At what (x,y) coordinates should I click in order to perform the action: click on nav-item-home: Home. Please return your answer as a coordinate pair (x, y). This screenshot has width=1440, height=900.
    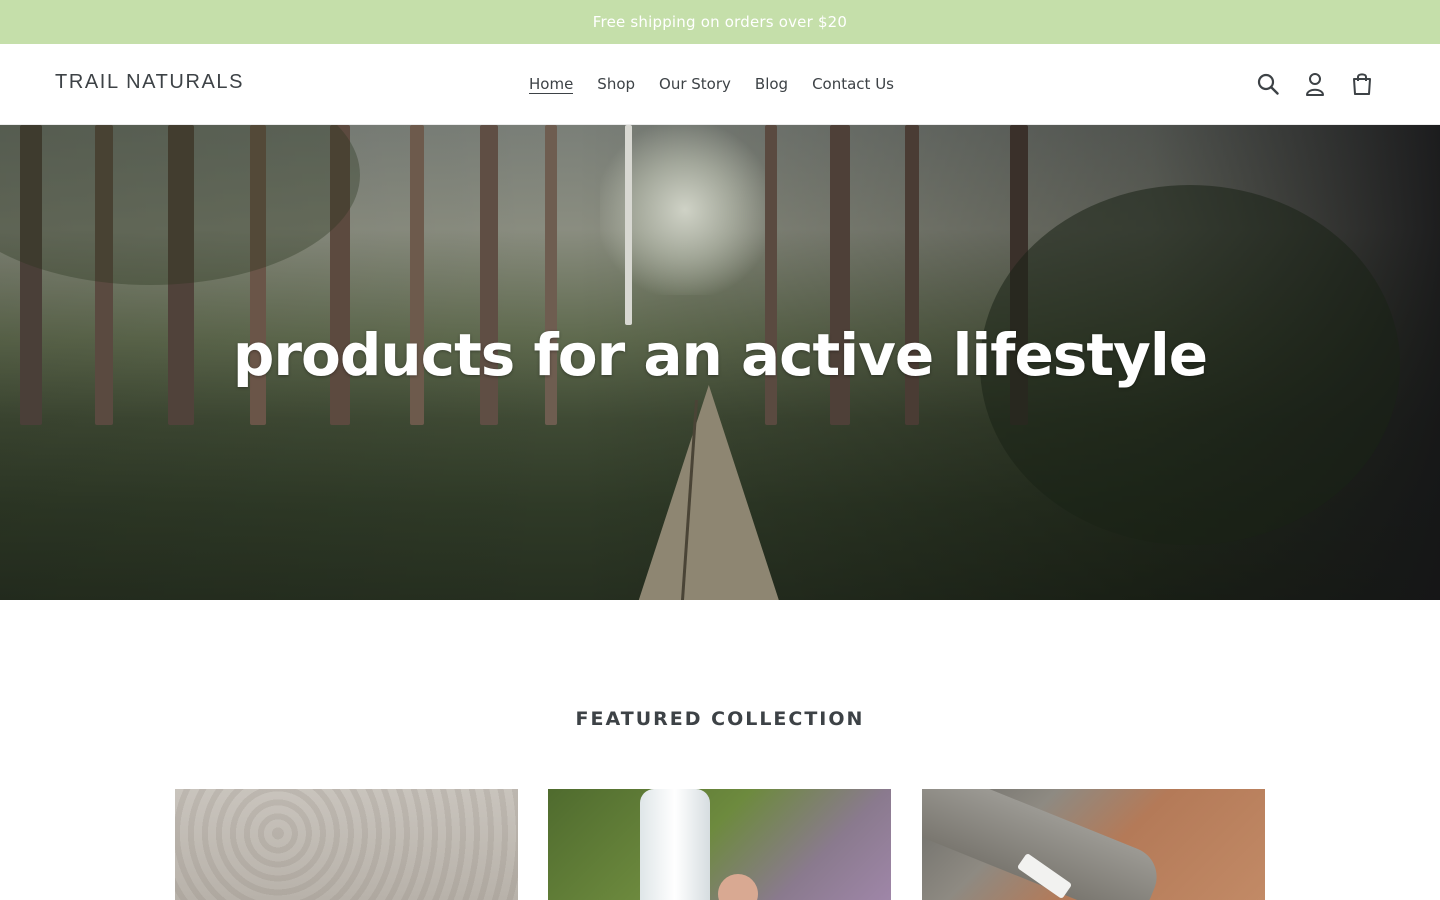
    Looking at the image, I should click on (551, 84).